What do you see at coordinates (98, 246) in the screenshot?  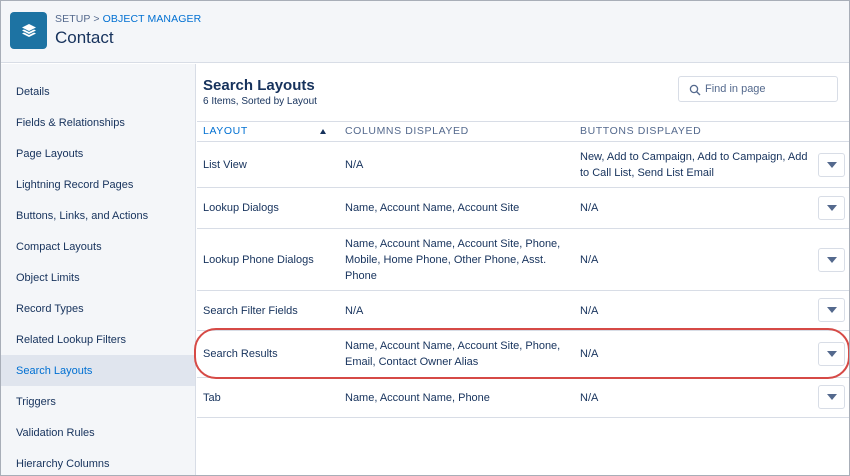 I see `sidebar-item-compact-layouts: Compact Layouts` at bounding box center [98, 246].